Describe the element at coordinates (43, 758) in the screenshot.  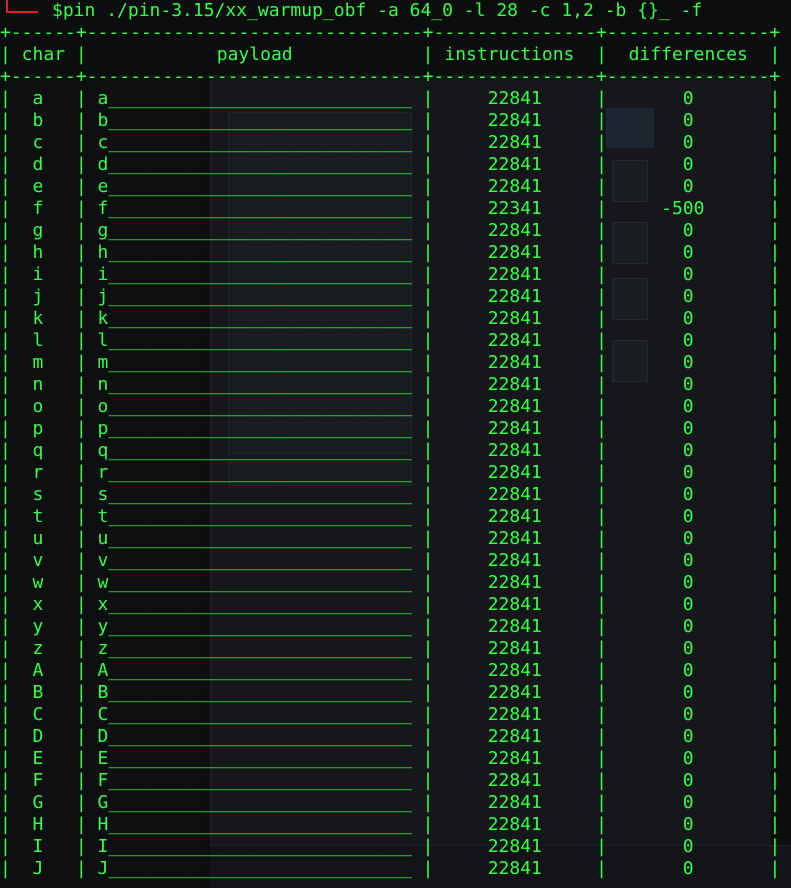
I see `cell-char: E` at that location.